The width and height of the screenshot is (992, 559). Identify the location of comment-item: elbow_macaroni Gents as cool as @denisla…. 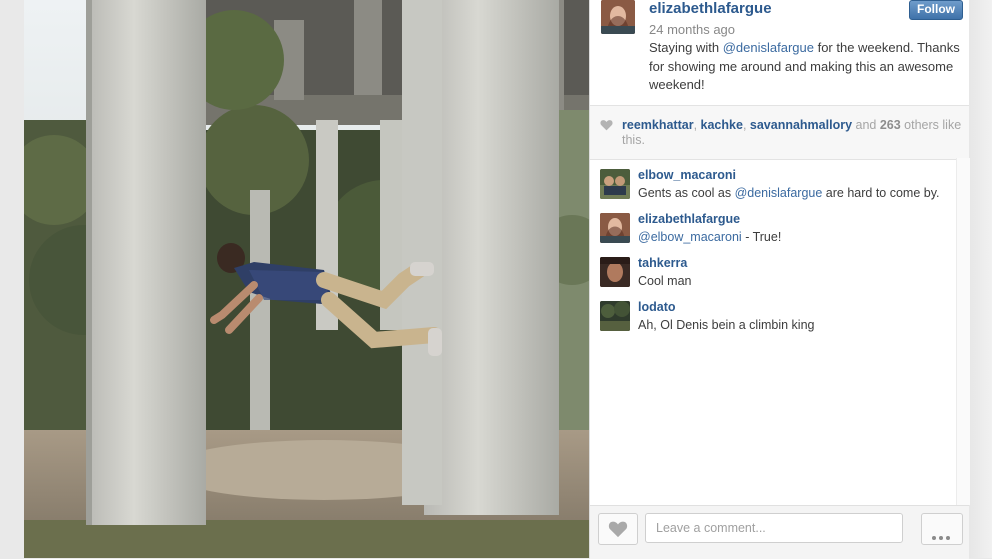
(773, 180).